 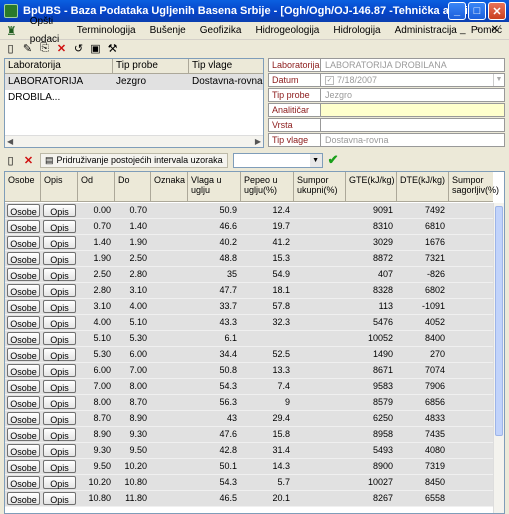 What do you see at coordinates (214, 186) in the screenshot?
I see `col-header-vlaga: Vlaga u uglju` at bounding box center [214, 186].